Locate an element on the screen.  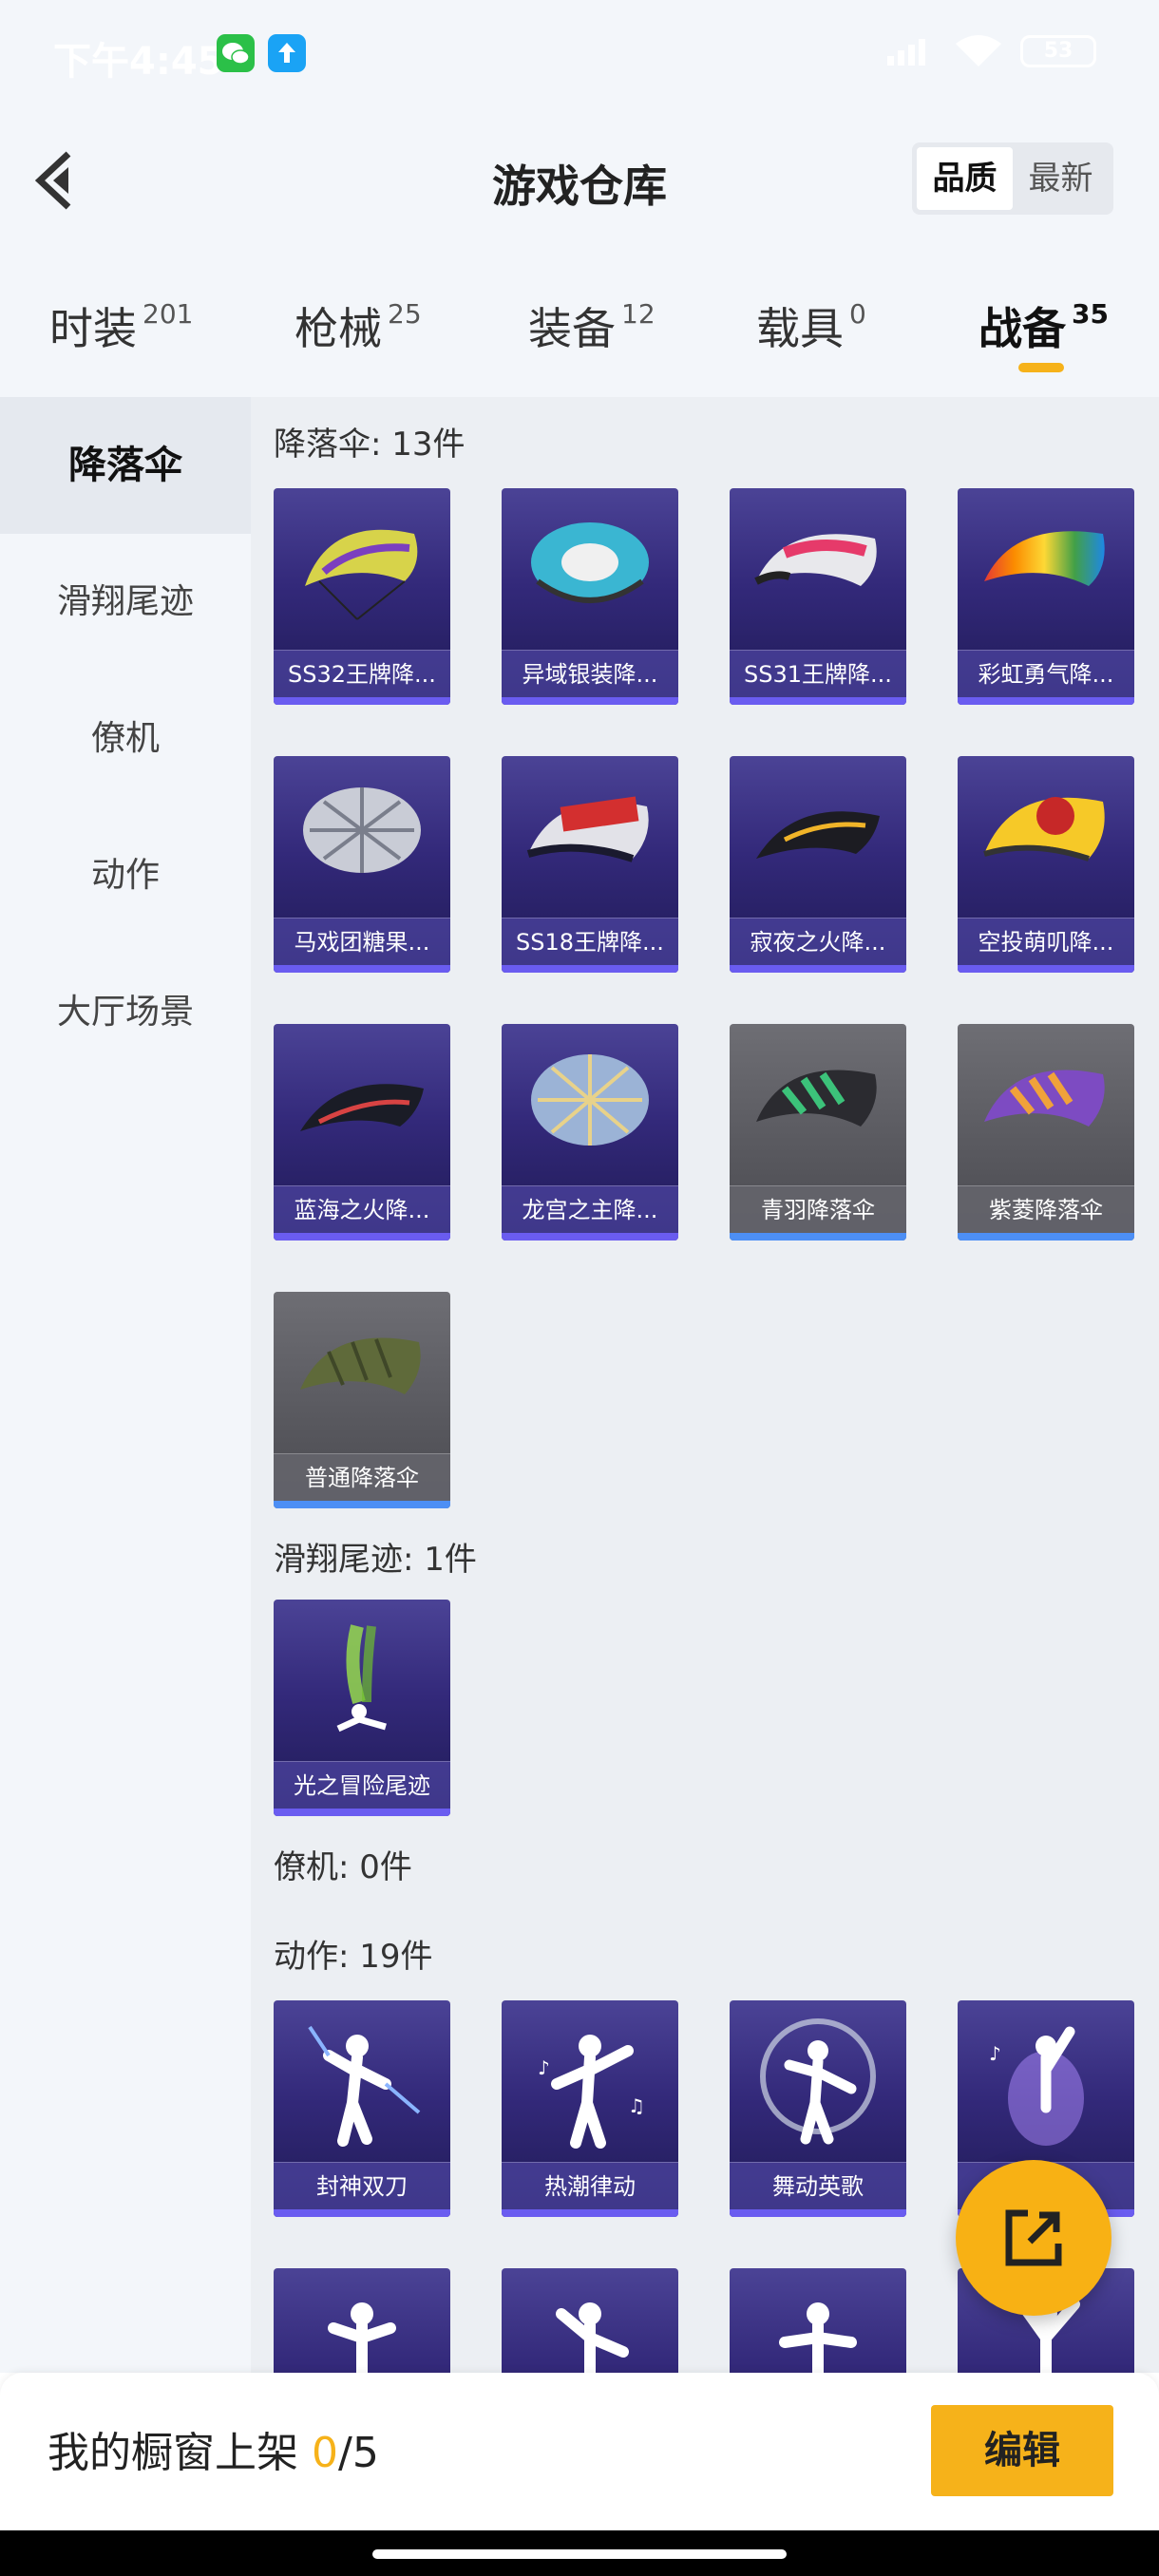
battery-icon: 53 is located at coordinates (1058, 51).